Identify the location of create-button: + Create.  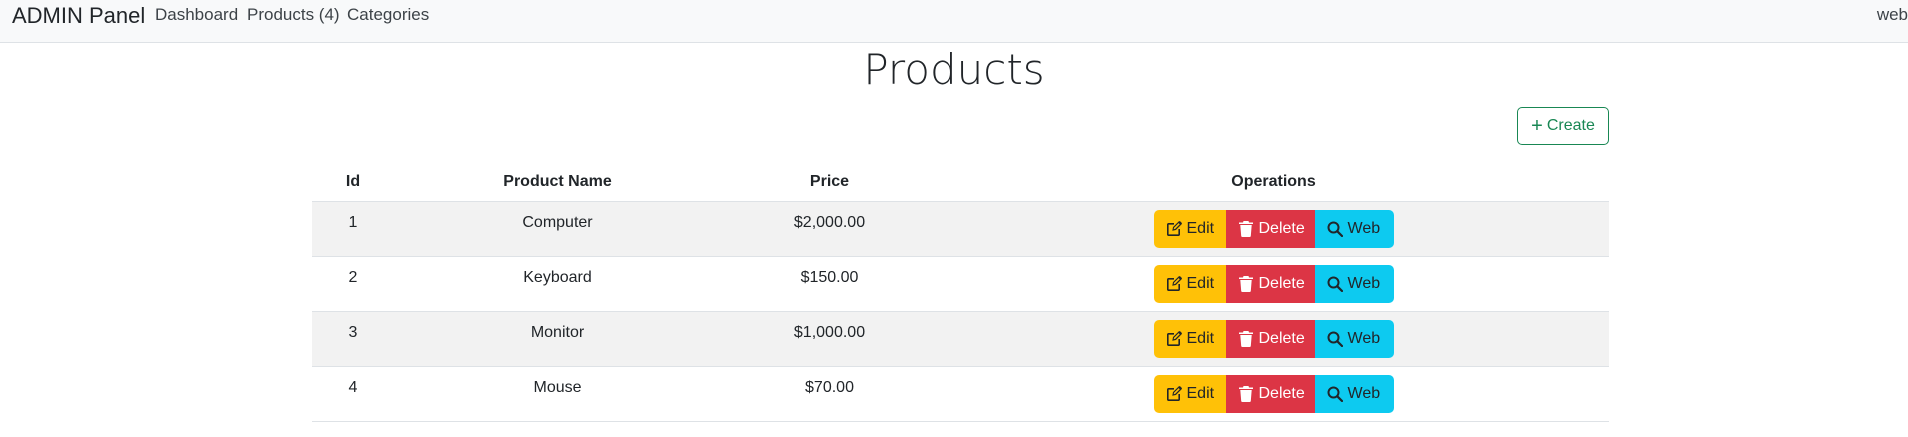
(1563, 126).